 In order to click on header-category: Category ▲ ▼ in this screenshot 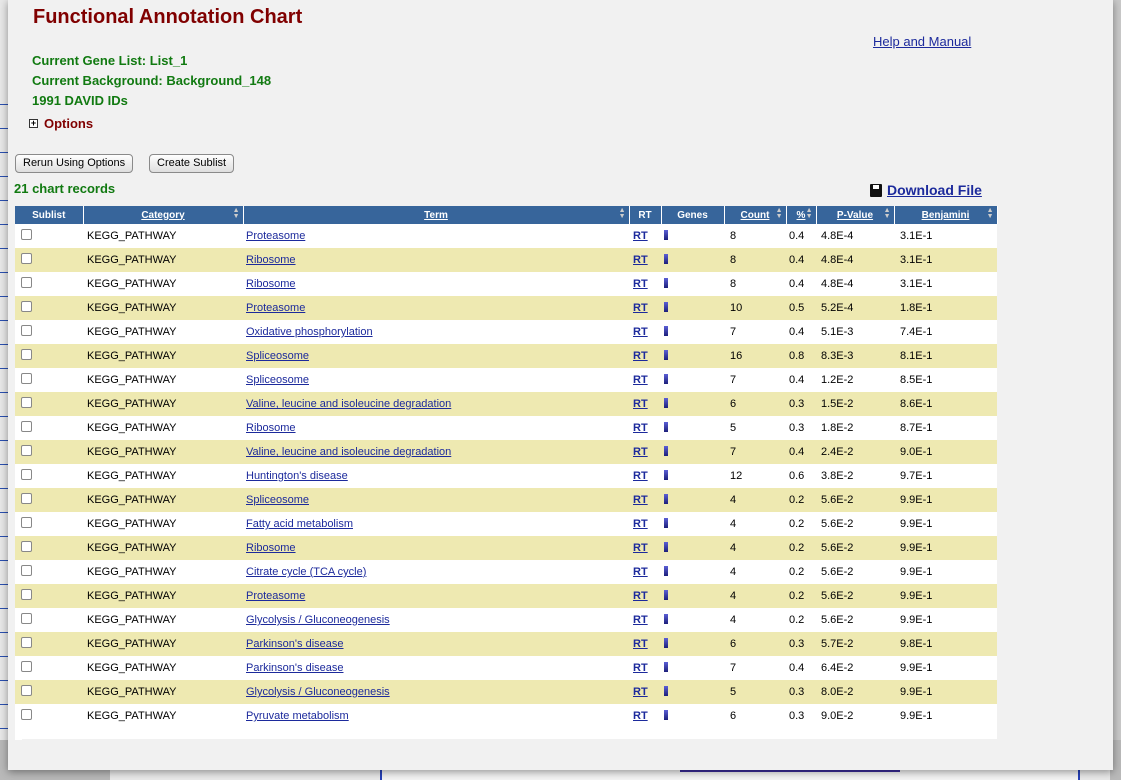, I will do `click(163, 215)`.